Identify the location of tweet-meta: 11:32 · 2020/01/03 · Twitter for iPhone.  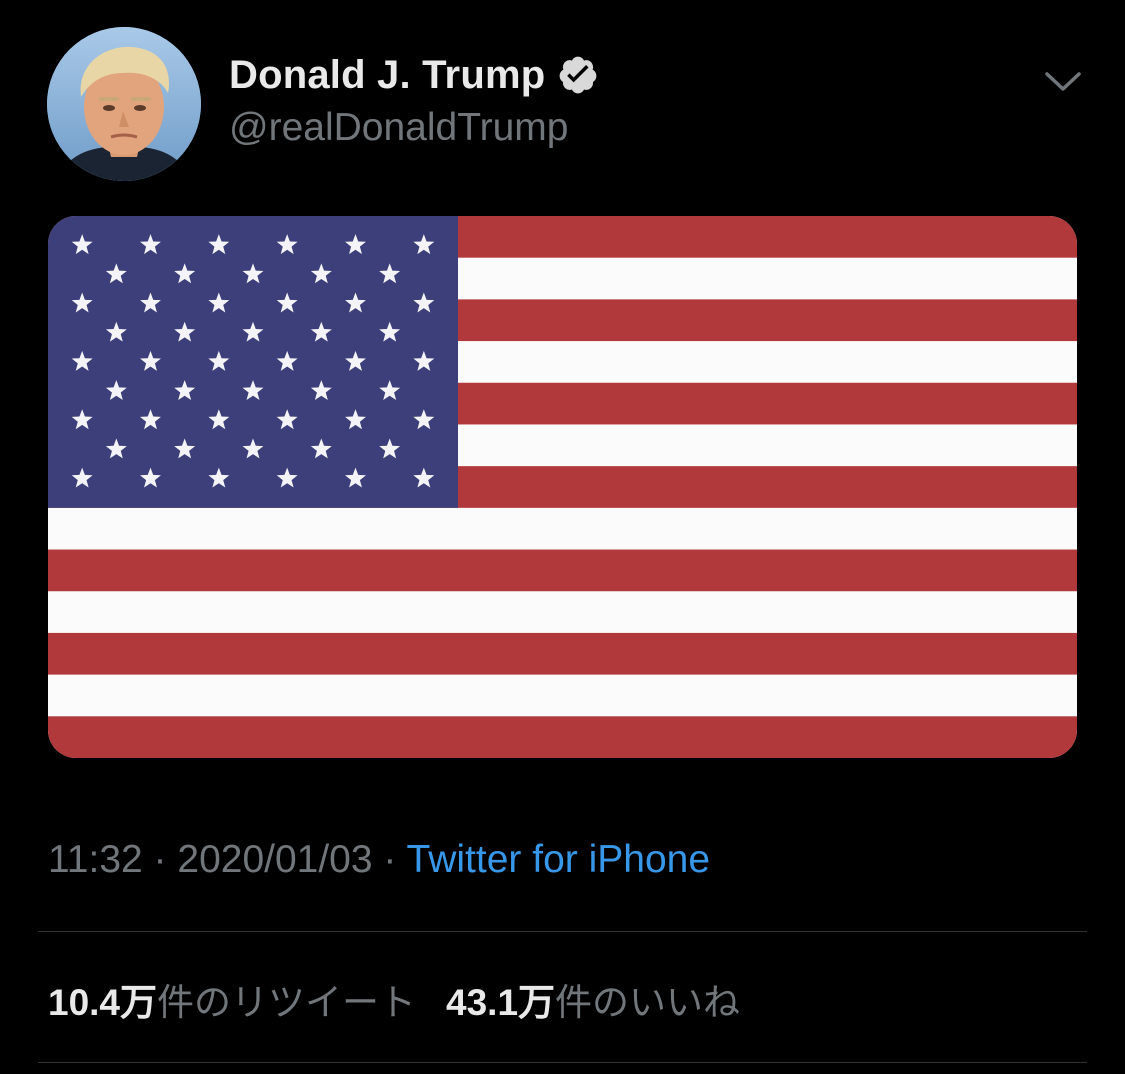
(379, 860).